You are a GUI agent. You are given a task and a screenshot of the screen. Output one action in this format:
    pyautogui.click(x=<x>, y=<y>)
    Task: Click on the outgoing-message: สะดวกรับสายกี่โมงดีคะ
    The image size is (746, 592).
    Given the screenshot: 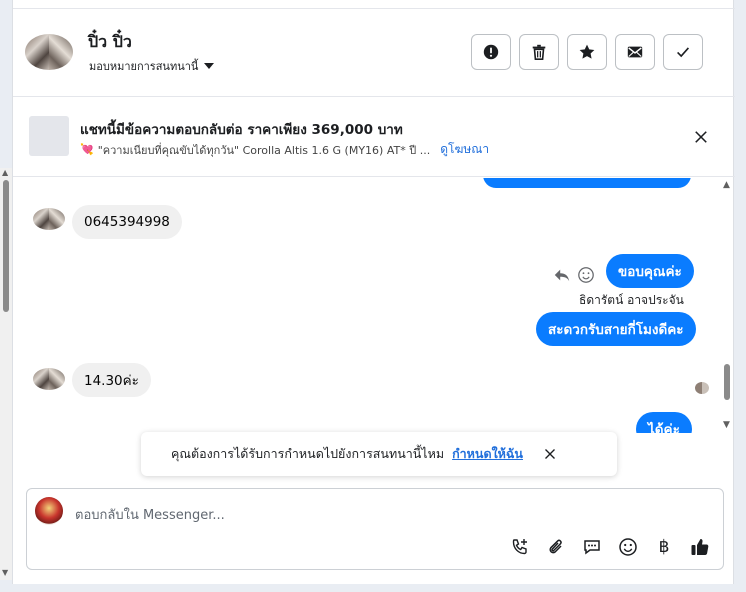 What is the action you would take?
    pyautogui.click(x=616, y=329)
    